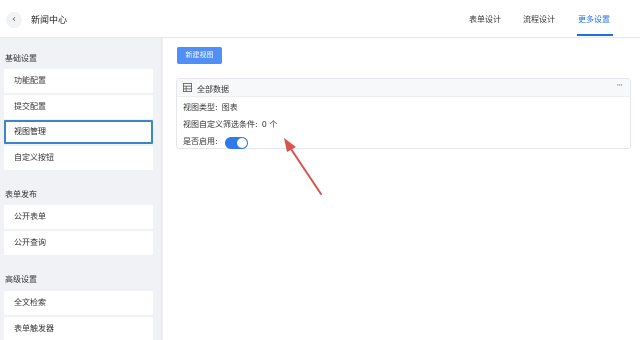 This screenshot has width=640, height=340. I want to click on sidebar-group-publish: 表单发布, so click(21, 194).